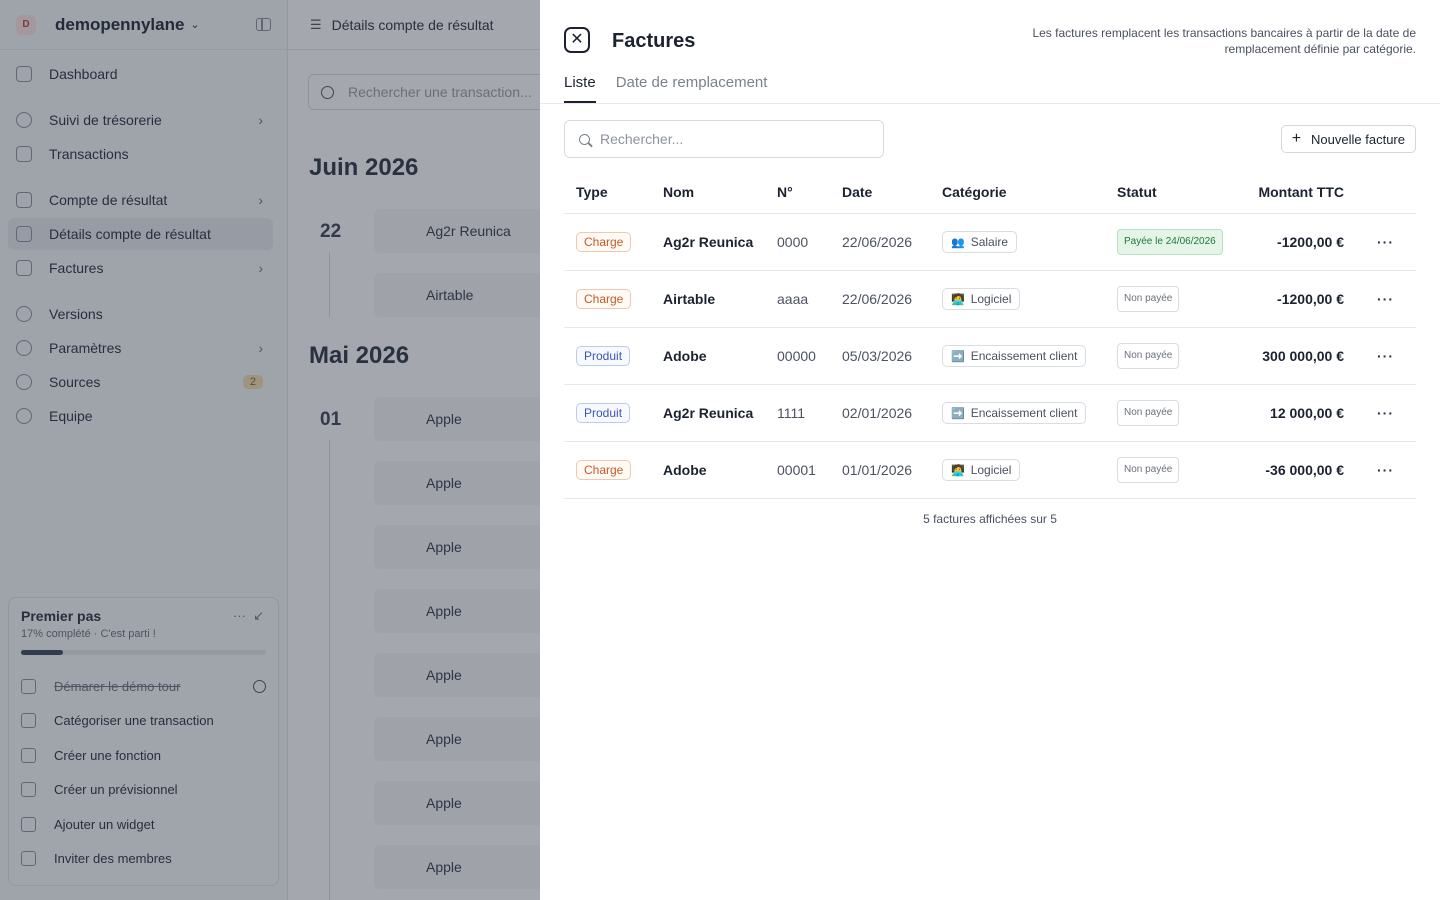 This screenshot has height=900, width=1440. What do you see at coordinates (1181, 192) in the screenshot?
I see `column-header-statut: Statut` at bounding box center [1181, 192].